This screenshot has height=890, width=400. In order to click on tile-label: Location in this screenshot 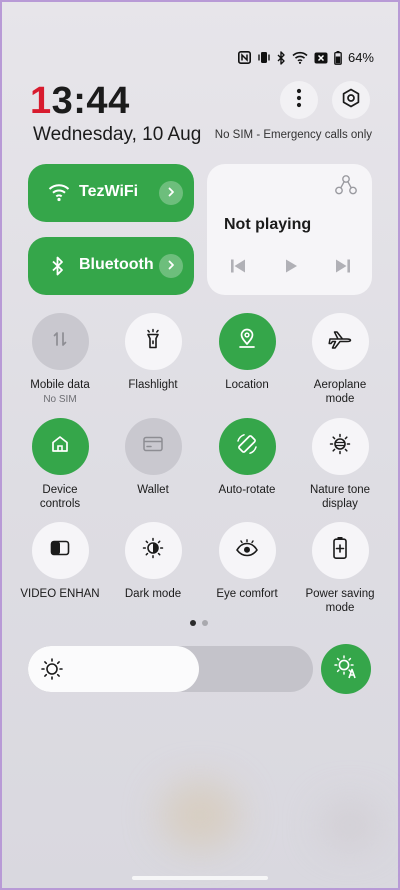, I will do `click(247, 385)`.